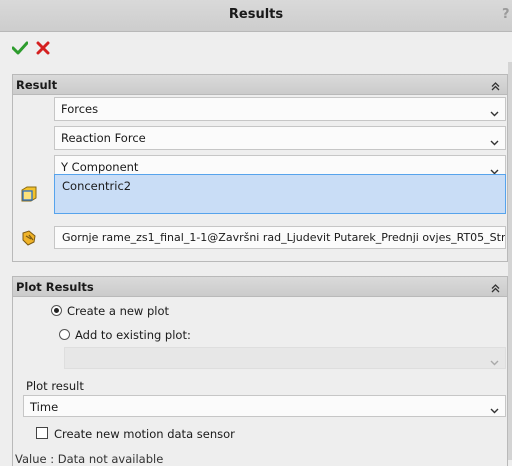 This screenshot has height=466, width=512. Describe the element at coordinates (256, 47) in the screenshot. I see `action-bar` at that location.